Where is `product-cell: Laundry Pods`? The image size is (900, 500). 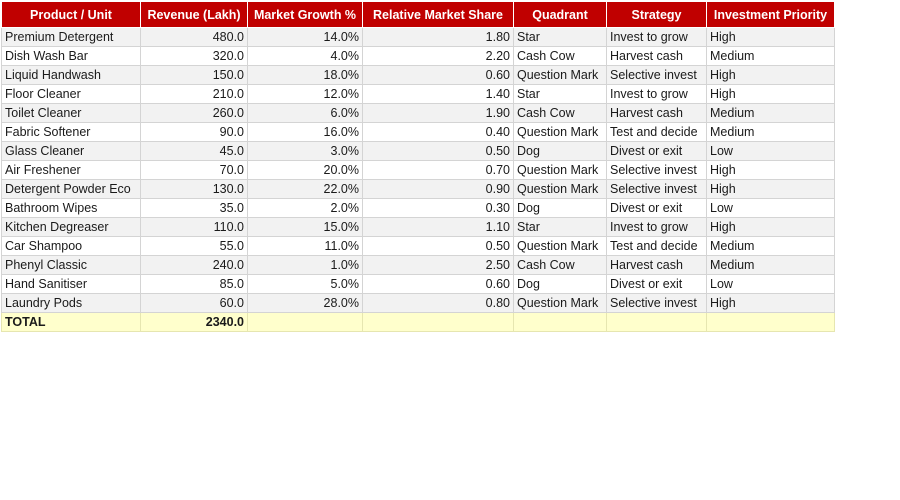 product-cell: Laundry Pods is located at coordinates (71, 303).